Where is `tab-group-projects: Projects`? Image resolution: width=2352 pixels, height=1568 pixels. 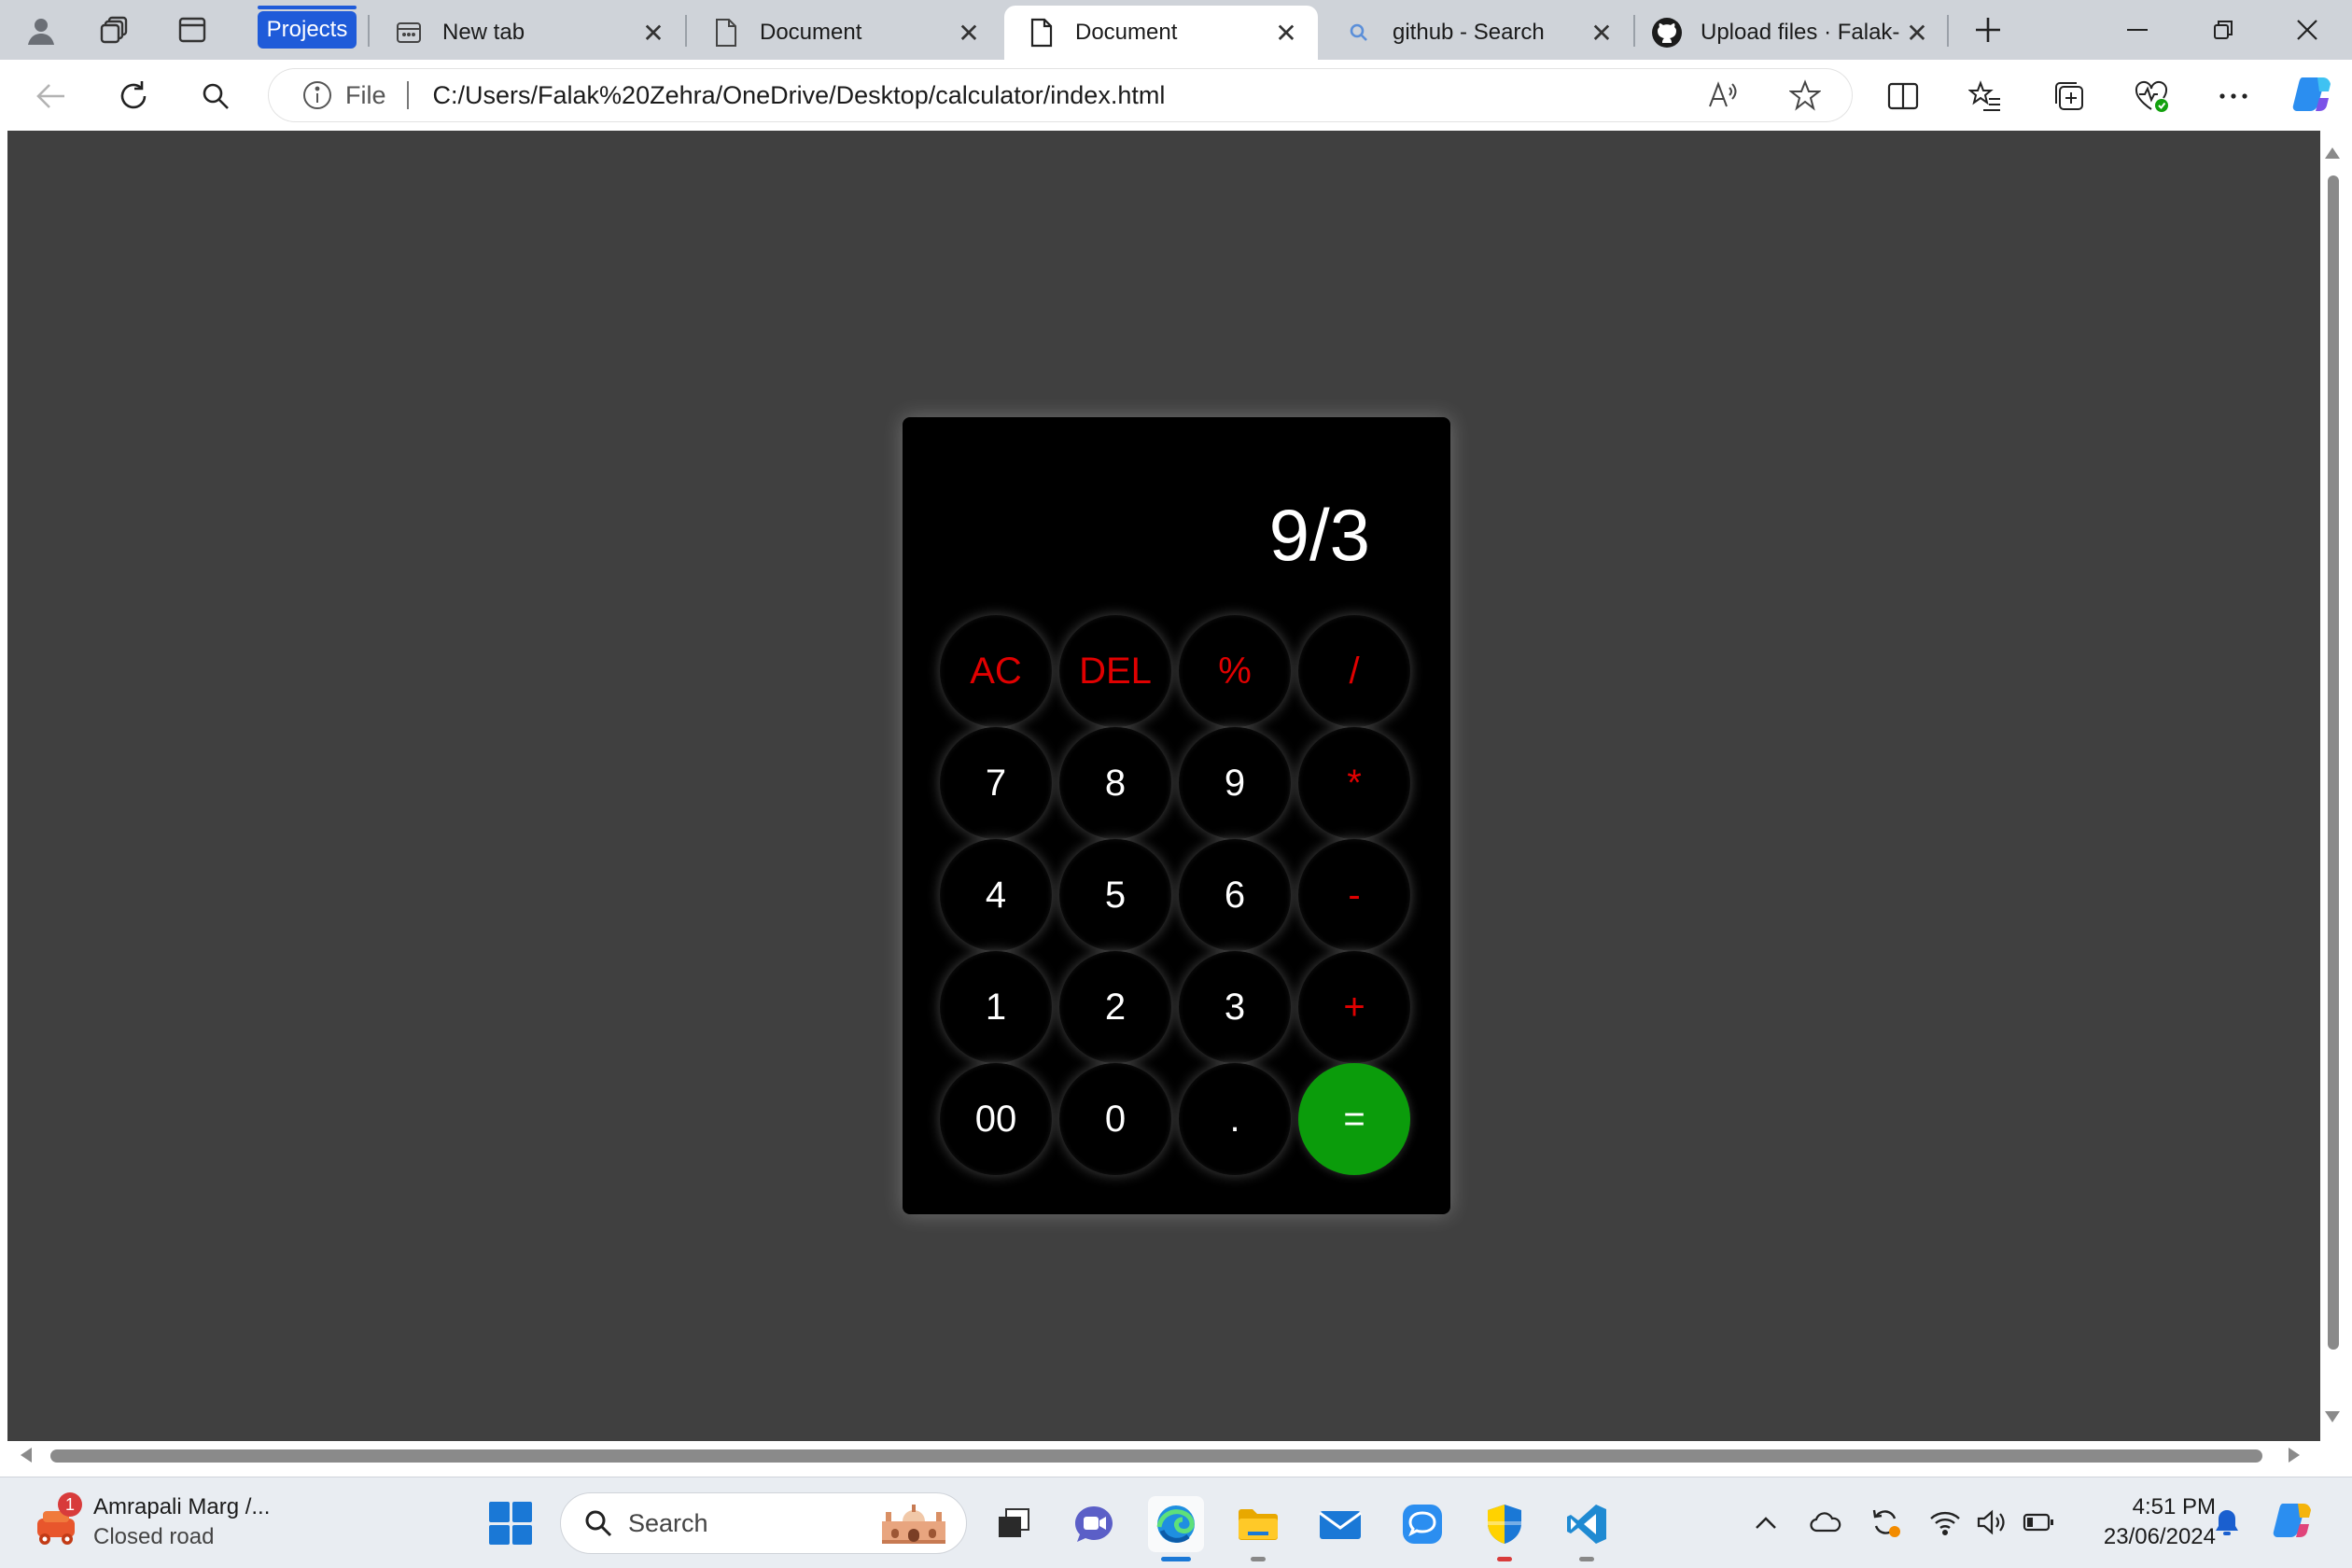 tab-group-projects: Projects is located at coordinates (307, 27).